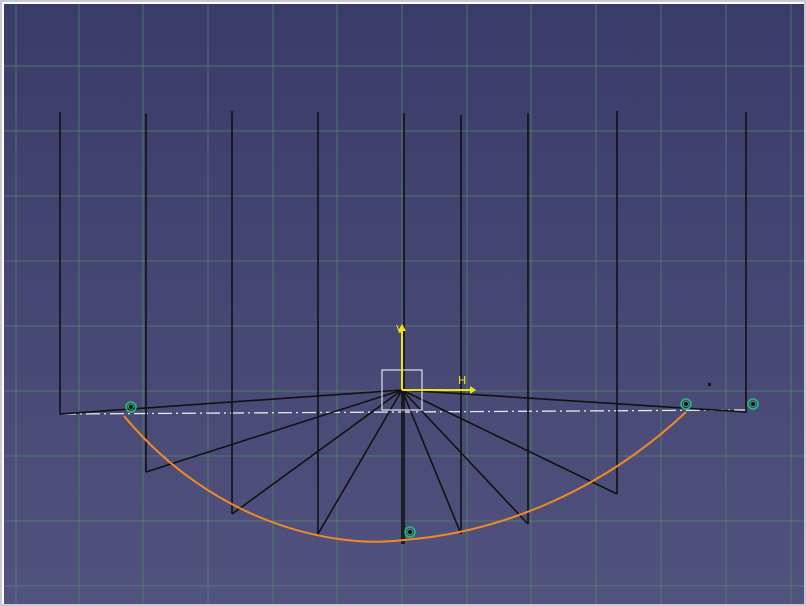 This screenshot has width=806, height=606. I want to click on stray-point, so click(709, 384).